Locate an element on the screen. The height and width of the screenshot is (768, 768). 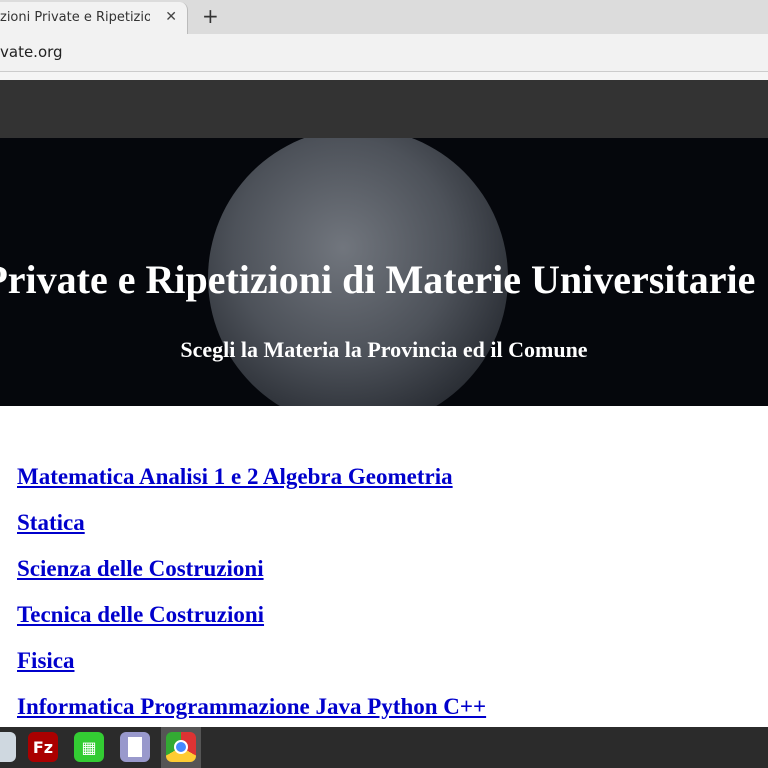
files-icon is located at coordinates (8, 747).